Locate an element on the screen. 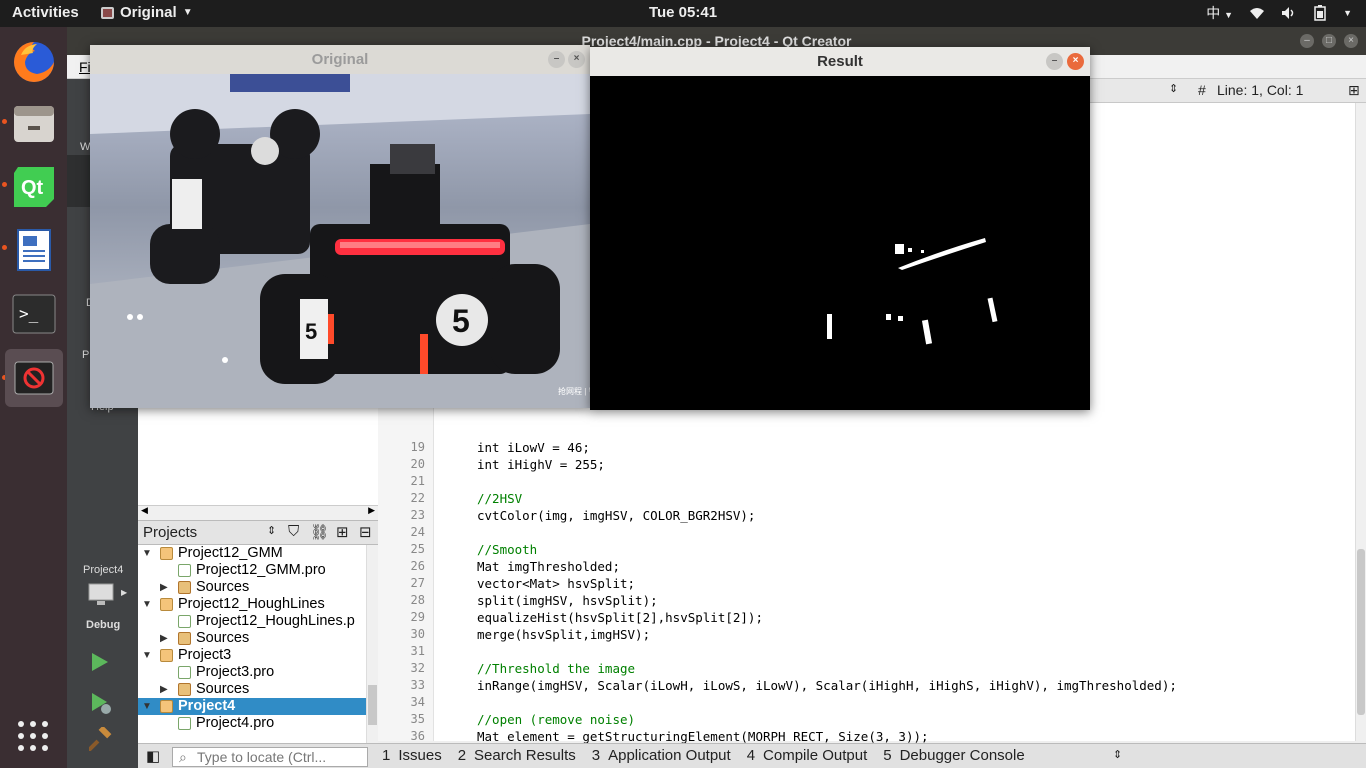  output-tab: 2 Search Results is located at coordinates (517, 755).